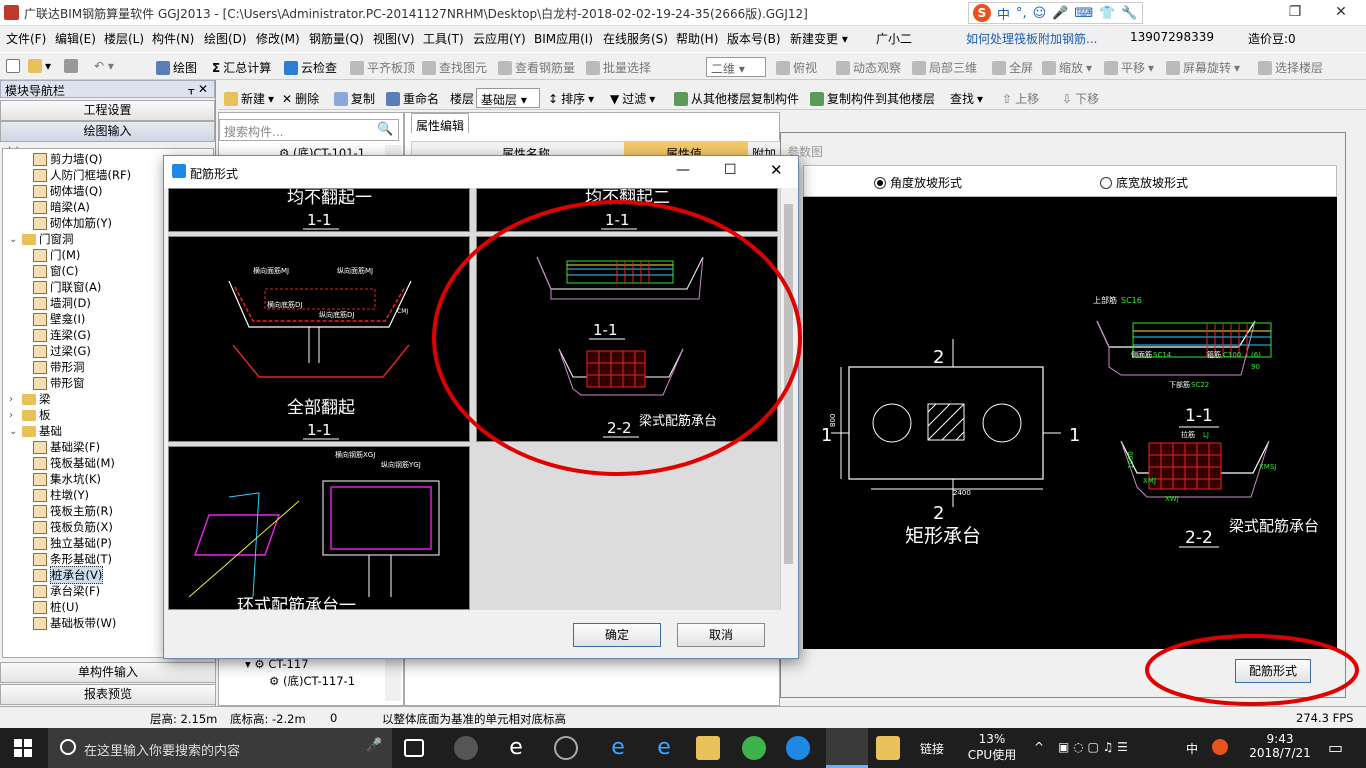  What do you see at coordinates (708, 748) in the screenshot?
I see `explorer-icon` at bounding box center [708, 748].